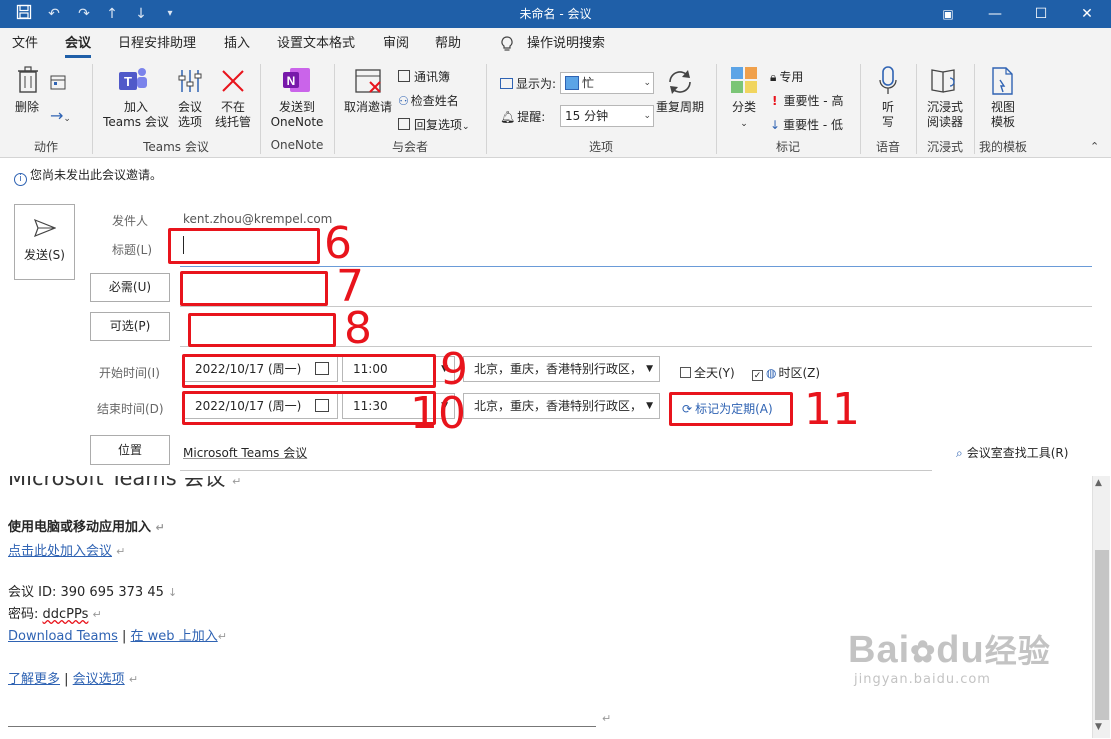  I want to click on passcode: 密码: ddcPPs ↵, so click(55, 614).